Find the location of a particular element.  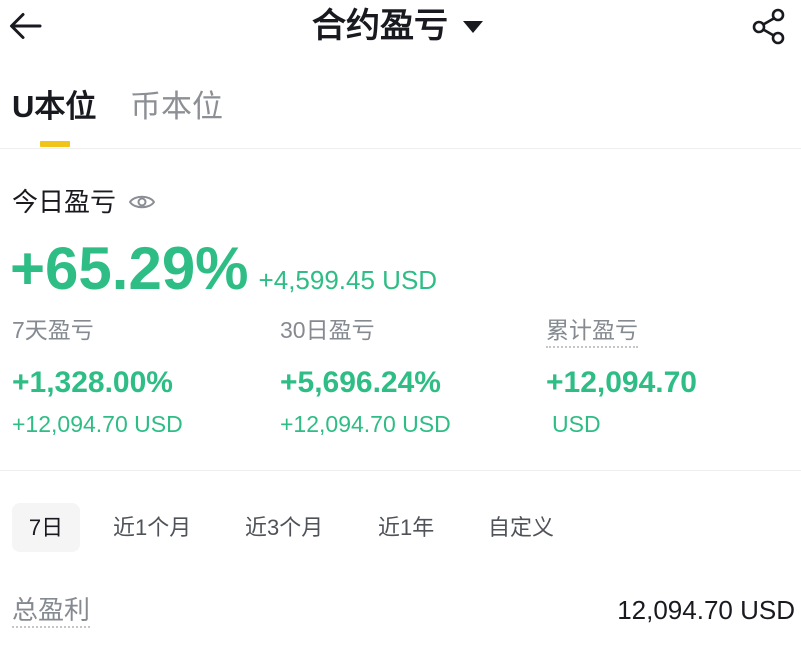

arrow-left-icon is located at coordinates (26, 26).